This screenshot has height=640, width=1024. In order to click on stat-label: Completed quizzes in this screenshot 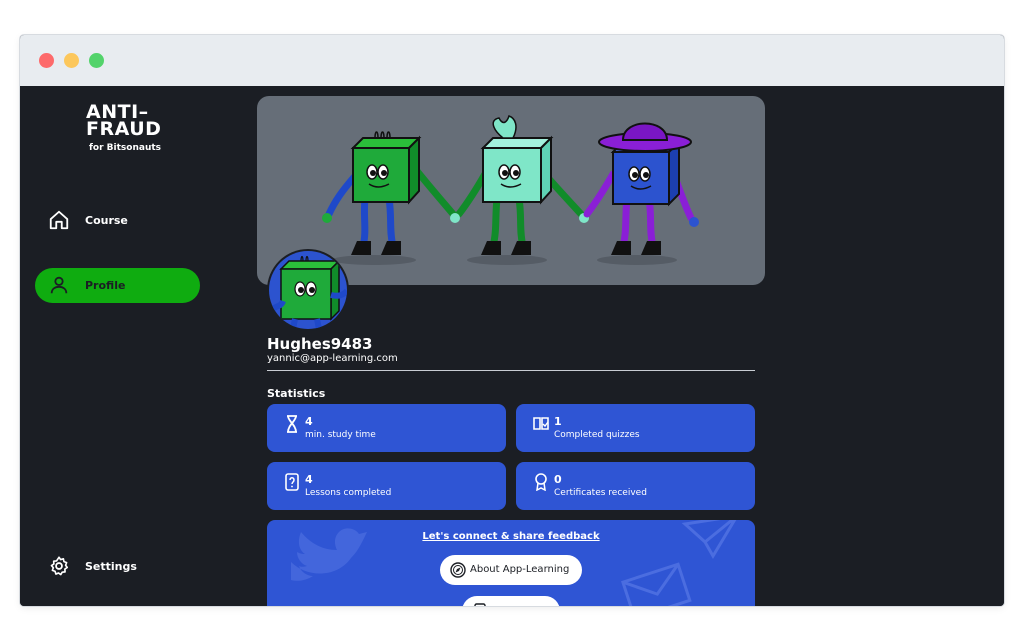, I will do `click(597, 435)`.